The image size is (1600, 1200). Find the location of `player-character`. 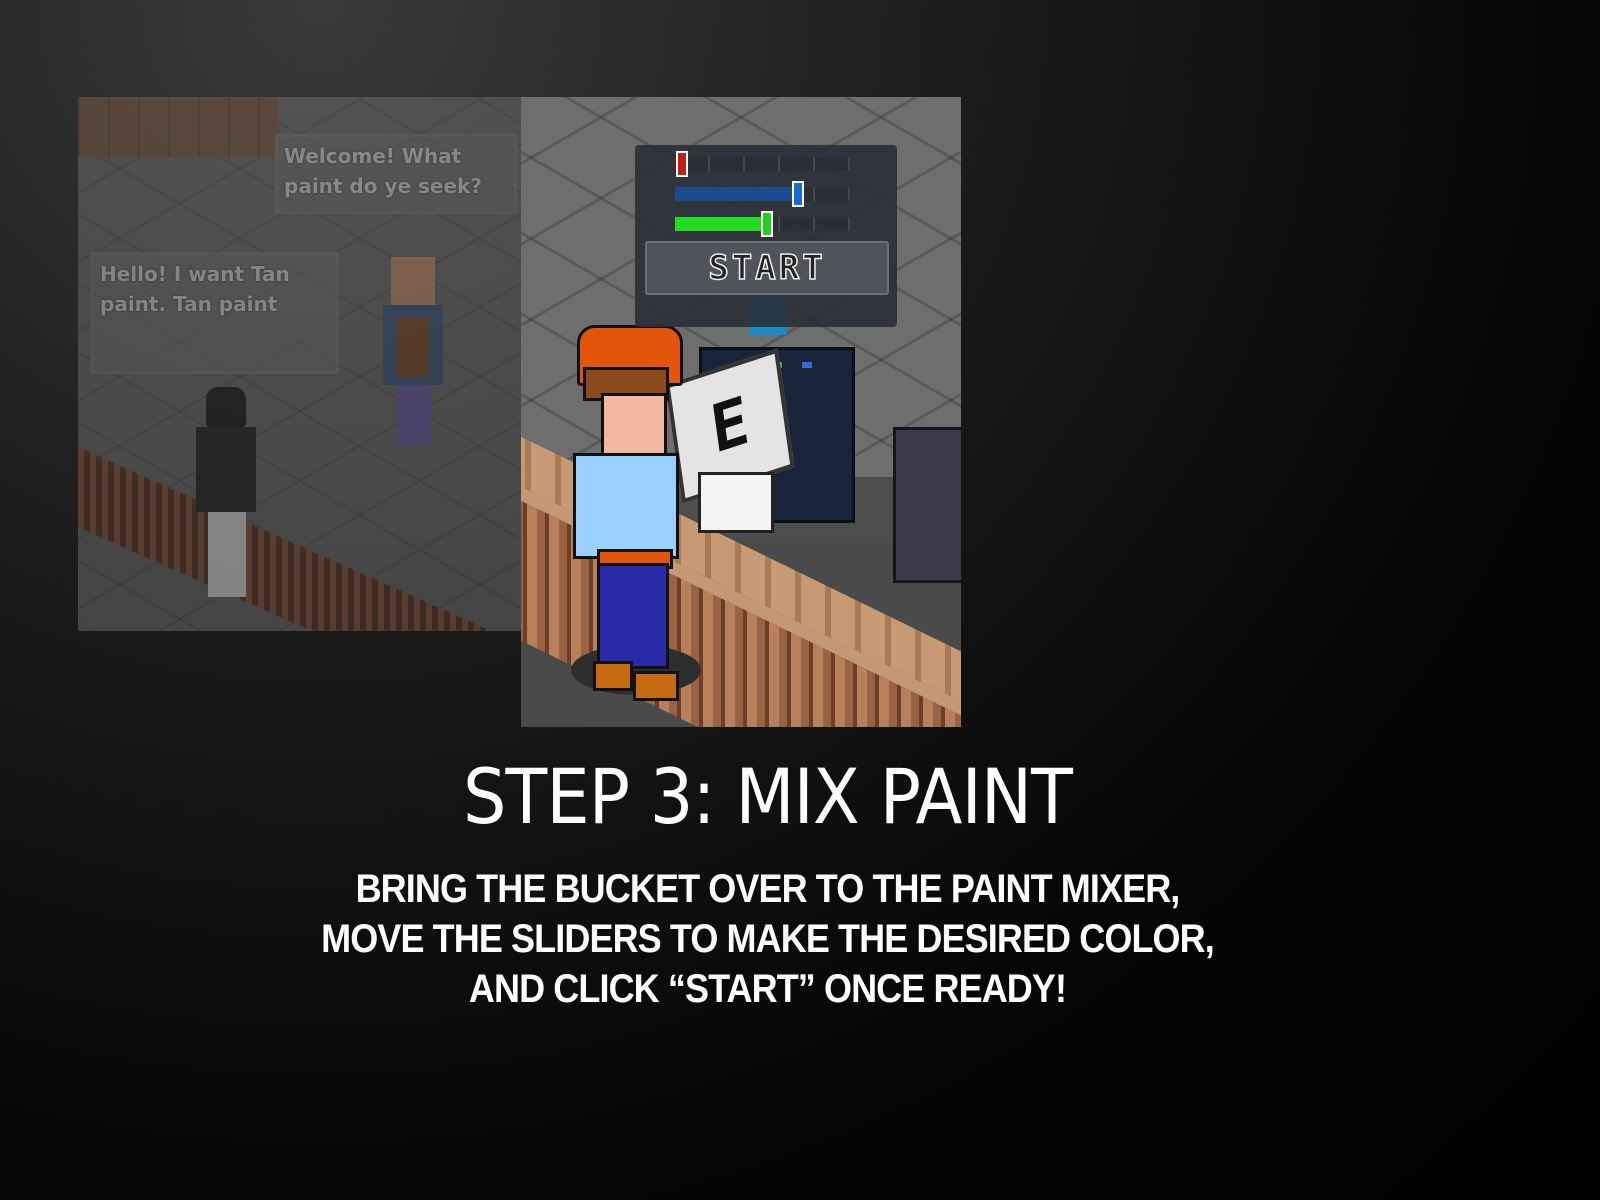

player-character is located at coordinates (631, 515).